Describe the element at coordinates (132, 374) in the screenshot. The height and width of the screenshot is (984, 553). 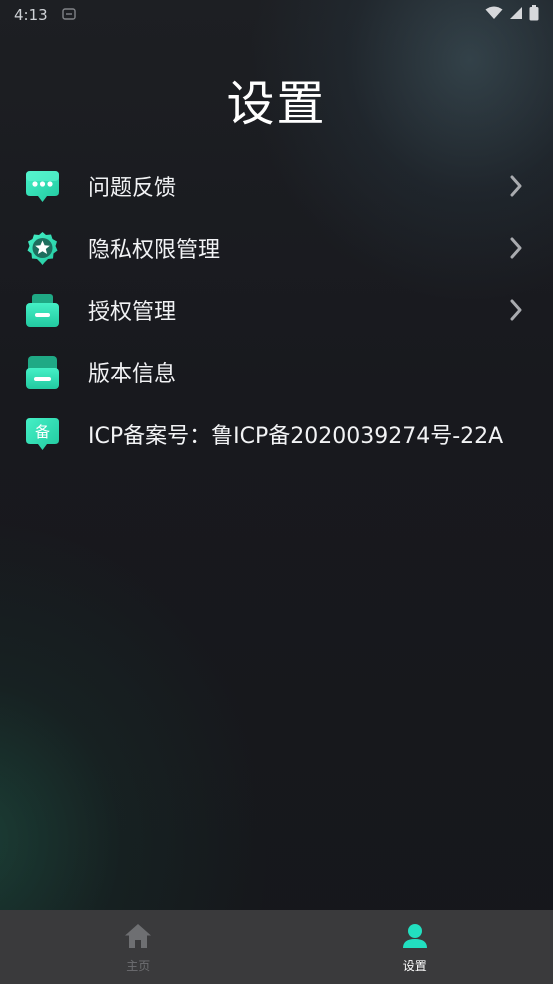
I see `menu-item-label: 版本信息` at that location.